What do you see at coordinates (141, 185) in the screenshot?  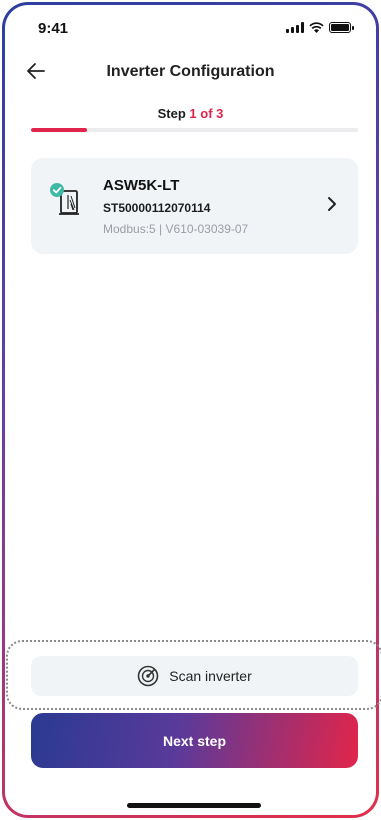 I see `inverter-model: ASW5K-LT` at bounding box center [141, 185].